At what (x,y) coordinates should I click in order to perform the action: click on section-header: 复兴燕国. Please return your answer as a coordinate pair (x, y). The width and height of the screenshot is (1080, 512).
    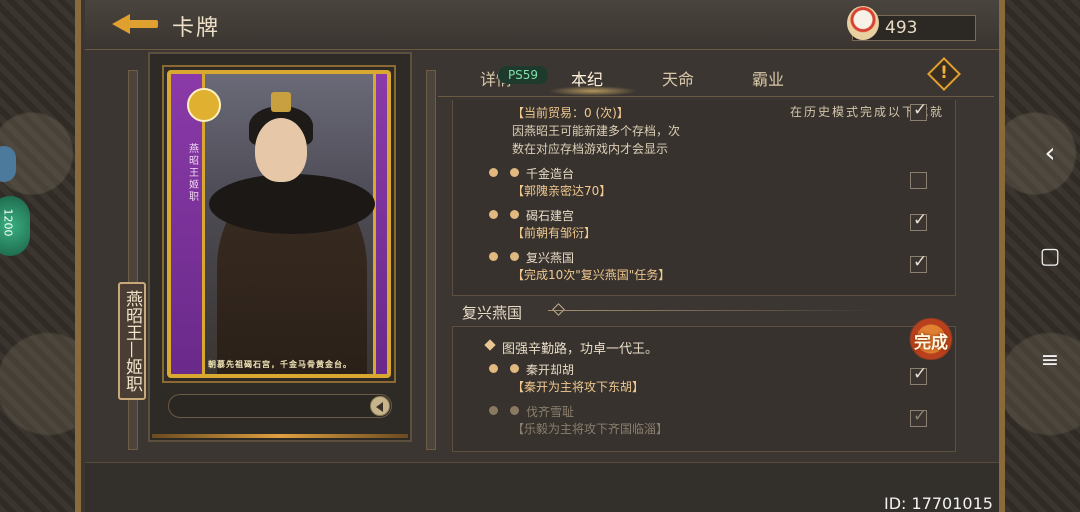
    Looking at the image, I should click on (492, 313).